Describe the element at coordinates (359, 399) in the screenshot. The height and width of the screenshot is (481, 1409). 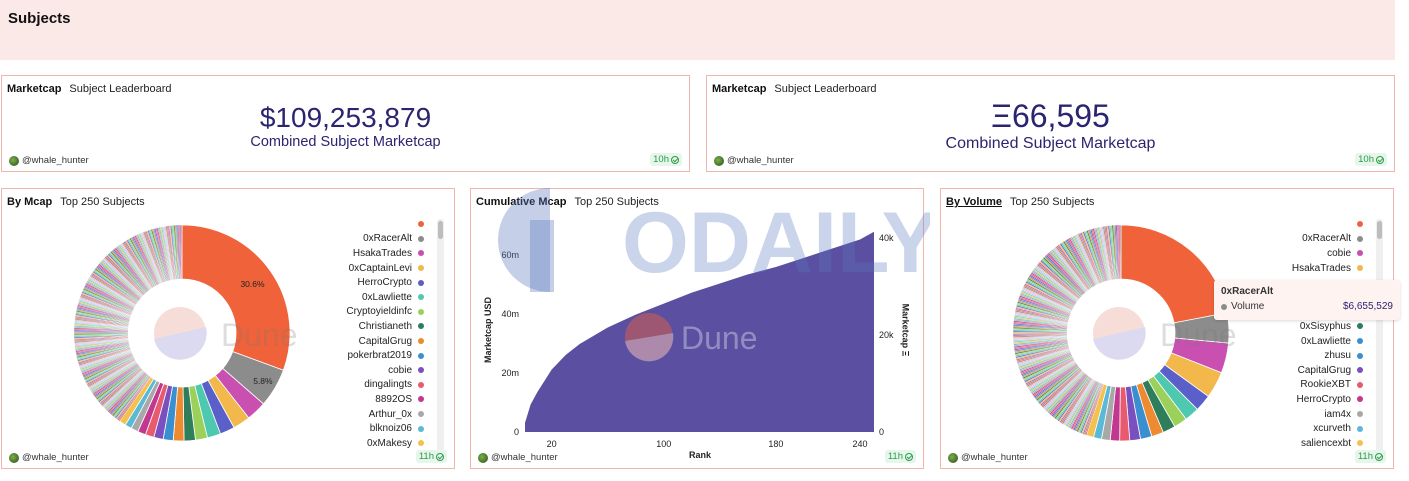
I see `legend-item: 8892OS` at that location.